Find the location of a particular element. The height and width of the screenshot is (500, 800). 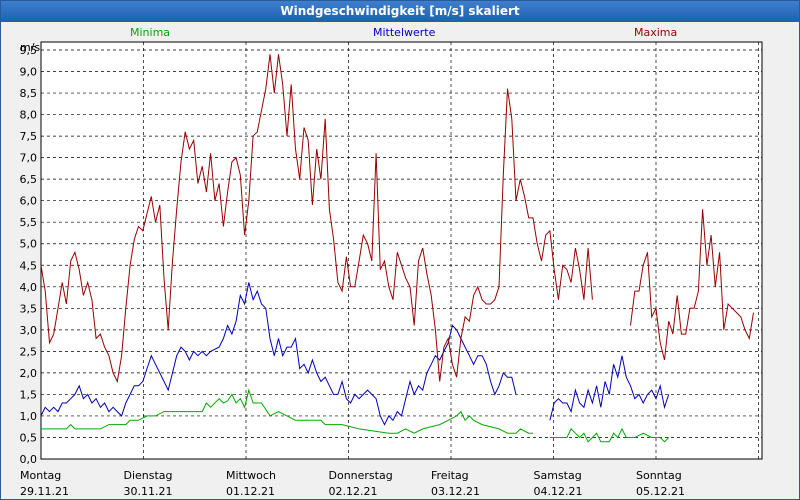

y-tick-label: 8,0 is located at coordinates (29, 115).